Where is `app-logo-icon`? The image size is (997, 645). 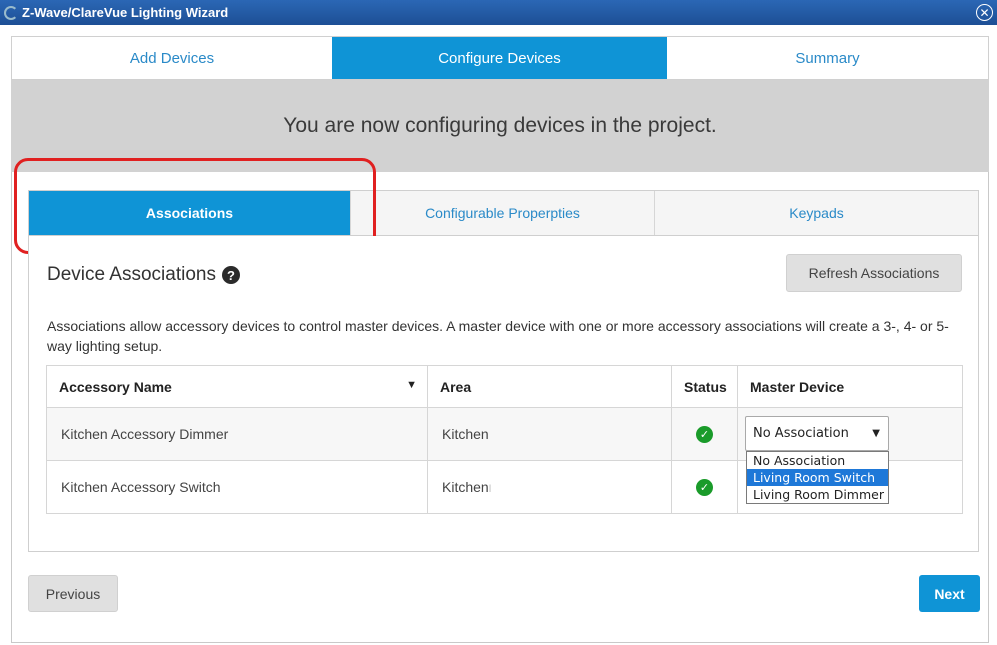
app-logo-icon is located at coordinates (11, 12).